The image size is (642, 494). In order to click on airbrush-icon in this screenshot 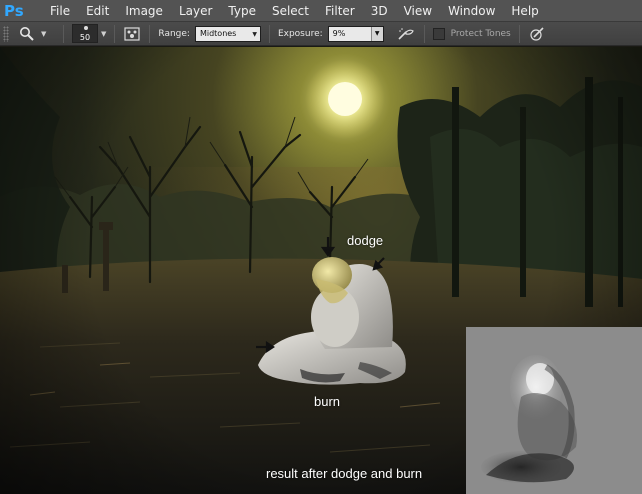, I will do `click(406, 34)`.